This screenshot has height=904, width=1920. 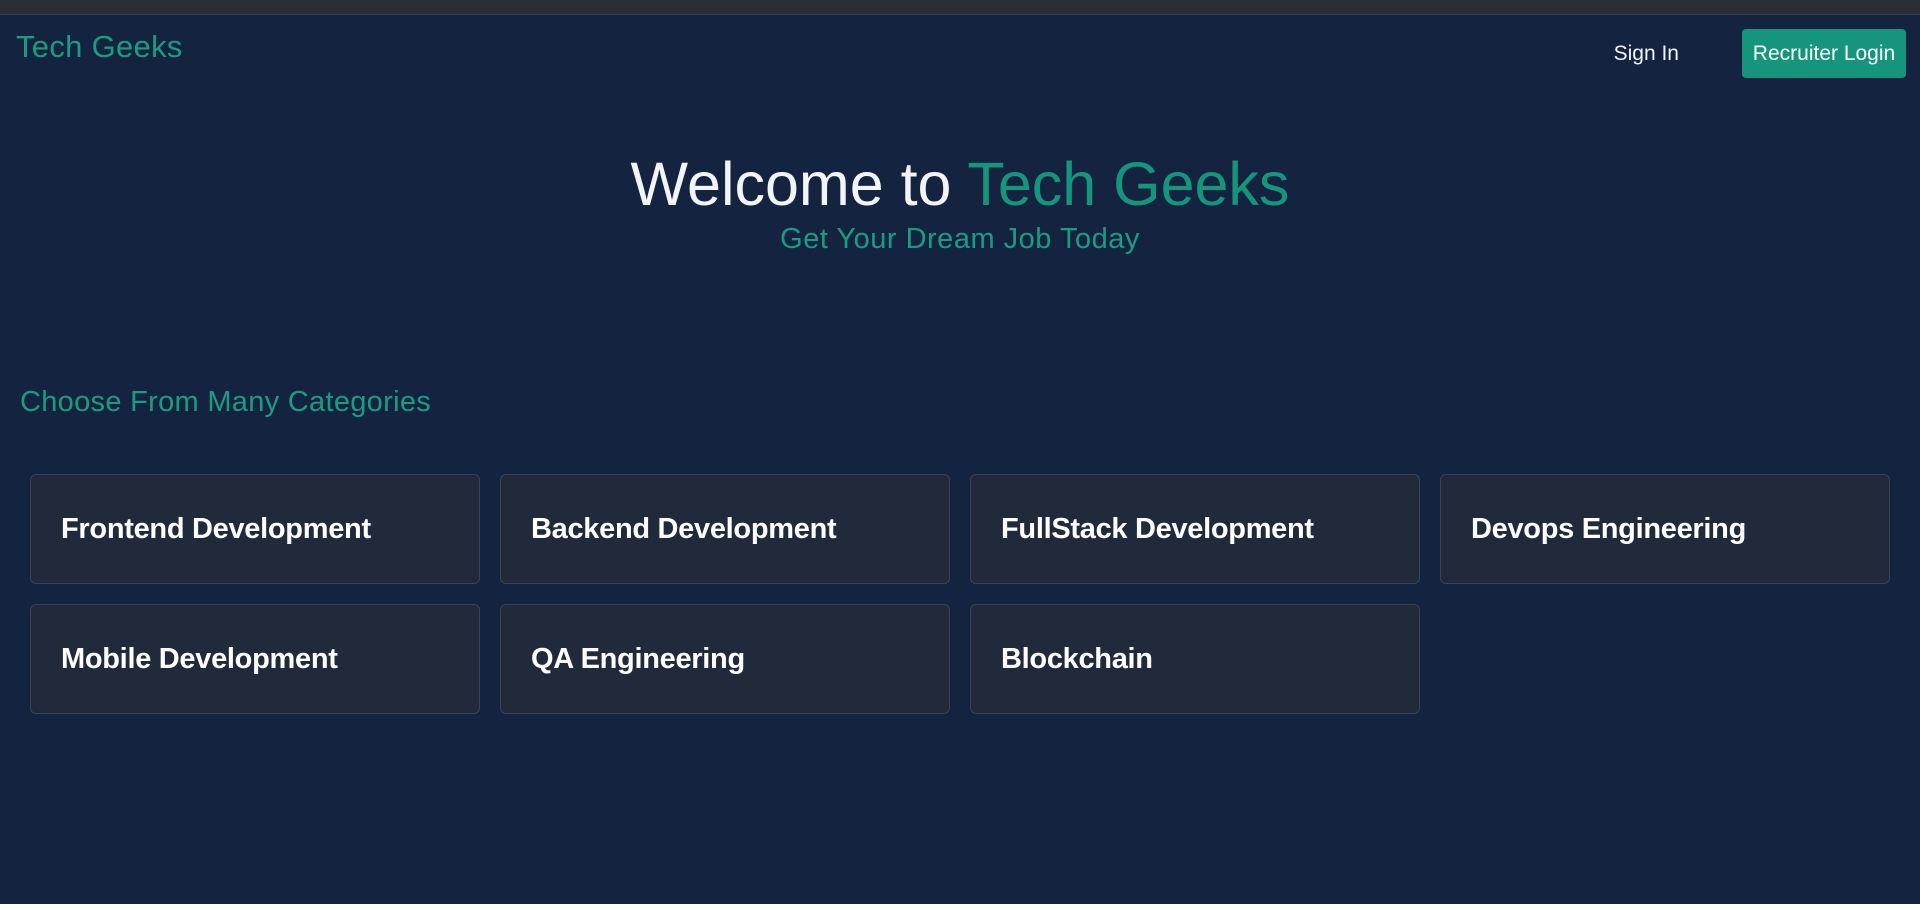 I want to click on sign-in-link: Sign In, so click(x=1646, y=54).